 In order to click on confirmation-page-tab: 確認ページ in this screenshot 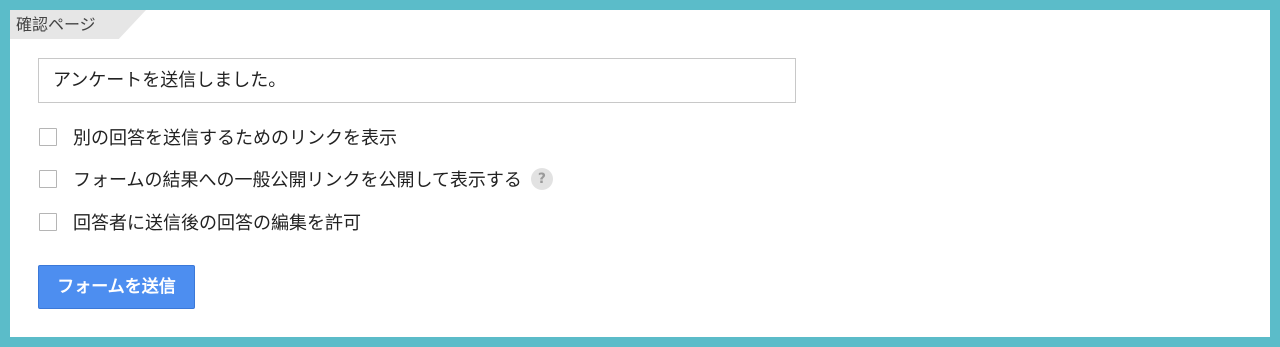, I will do `click(78, 24)`.